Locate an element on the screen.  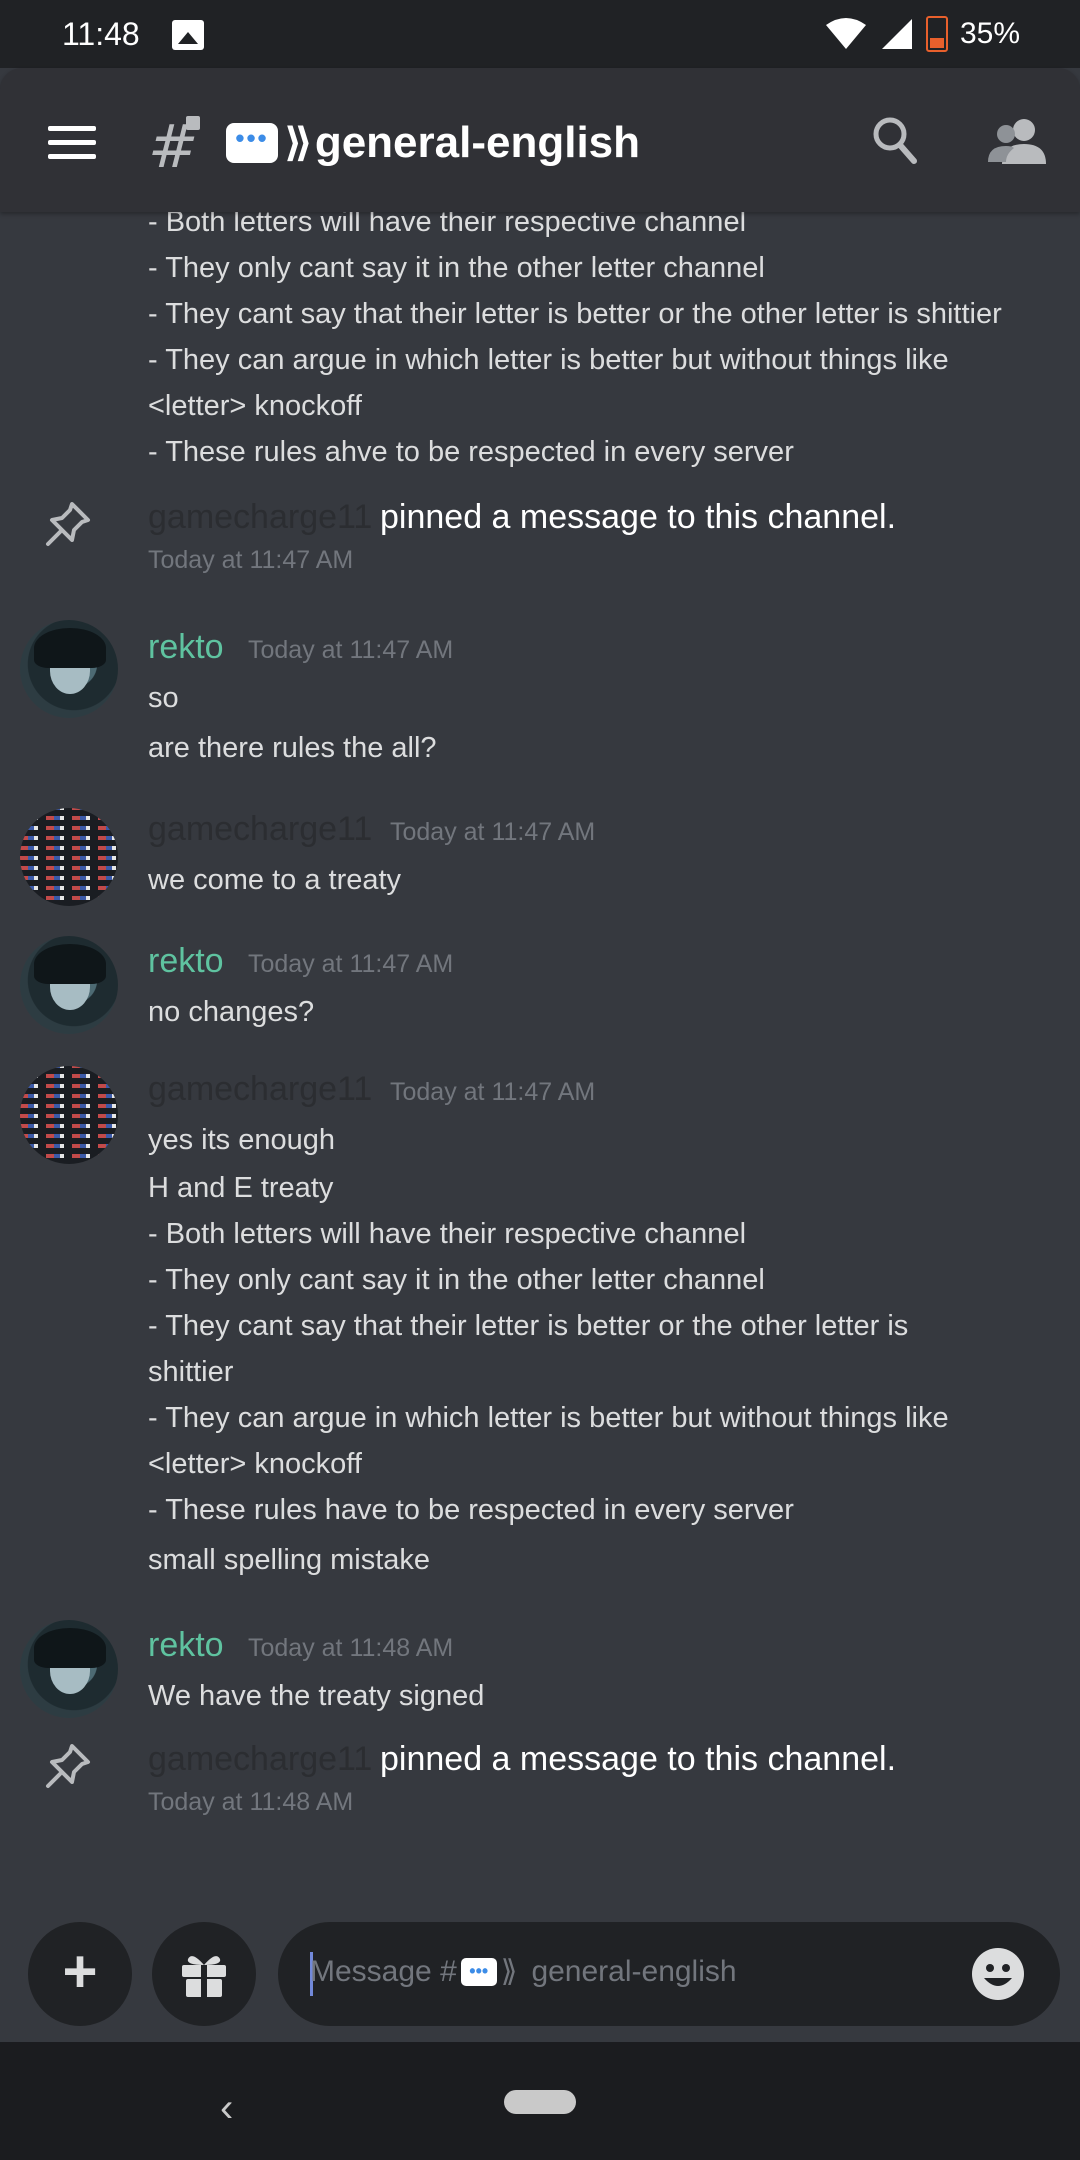
add-attachment-button: + is located at coordinates (80, 1974).